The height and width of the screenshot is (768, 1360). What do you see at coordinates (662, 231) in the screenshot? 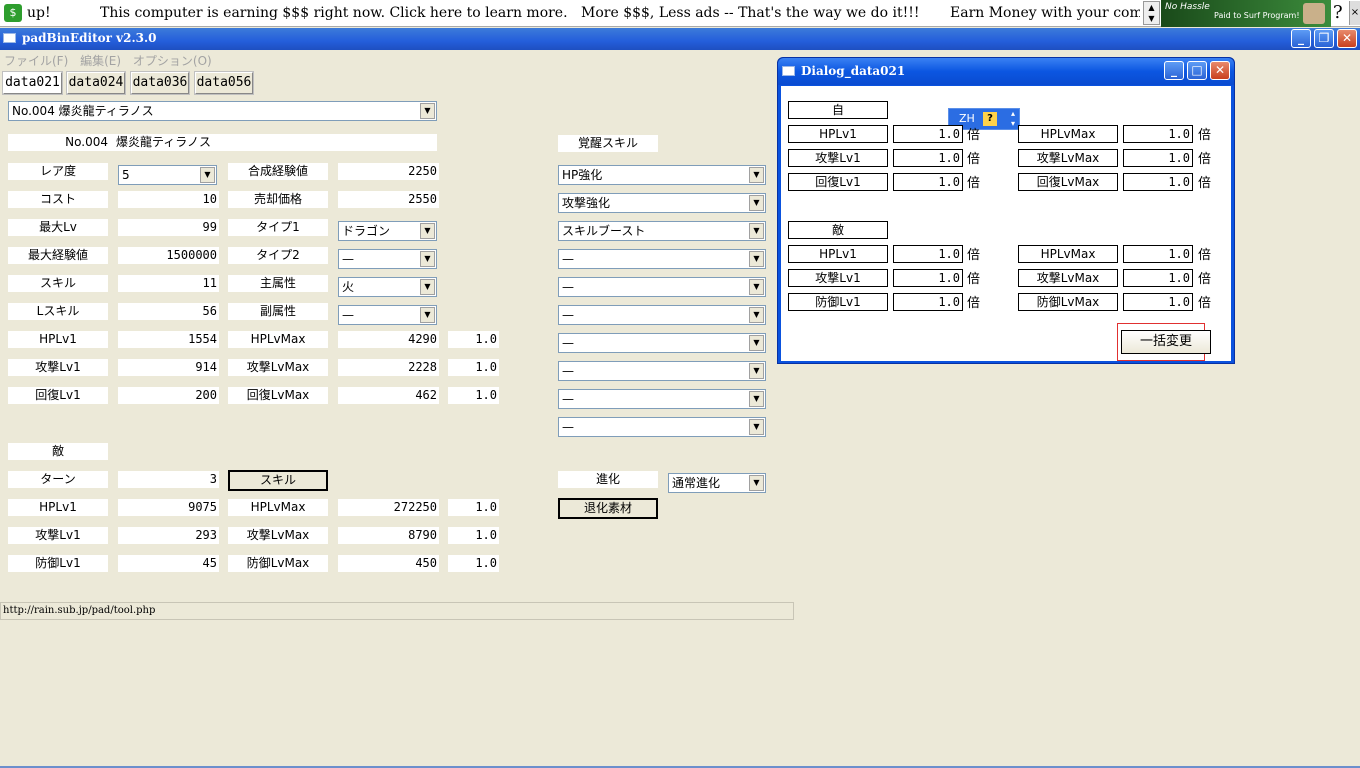
I see `awaken-skill-select-3: スキルブースト ▼` at bounding box center [662, 231].